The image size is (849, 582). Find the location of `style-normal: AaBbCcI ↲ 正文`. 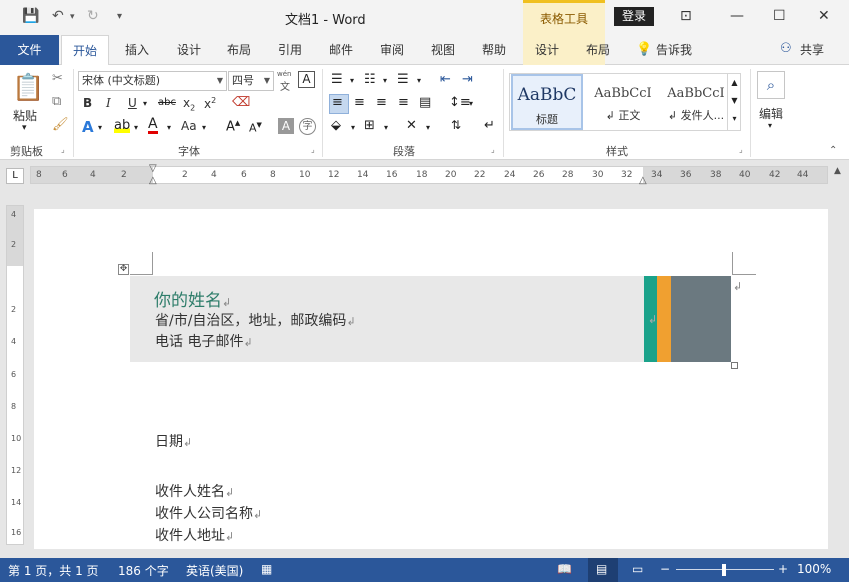

style-normal: AaBbCcI ↲ 正文 is located at coordinates (623, 102).